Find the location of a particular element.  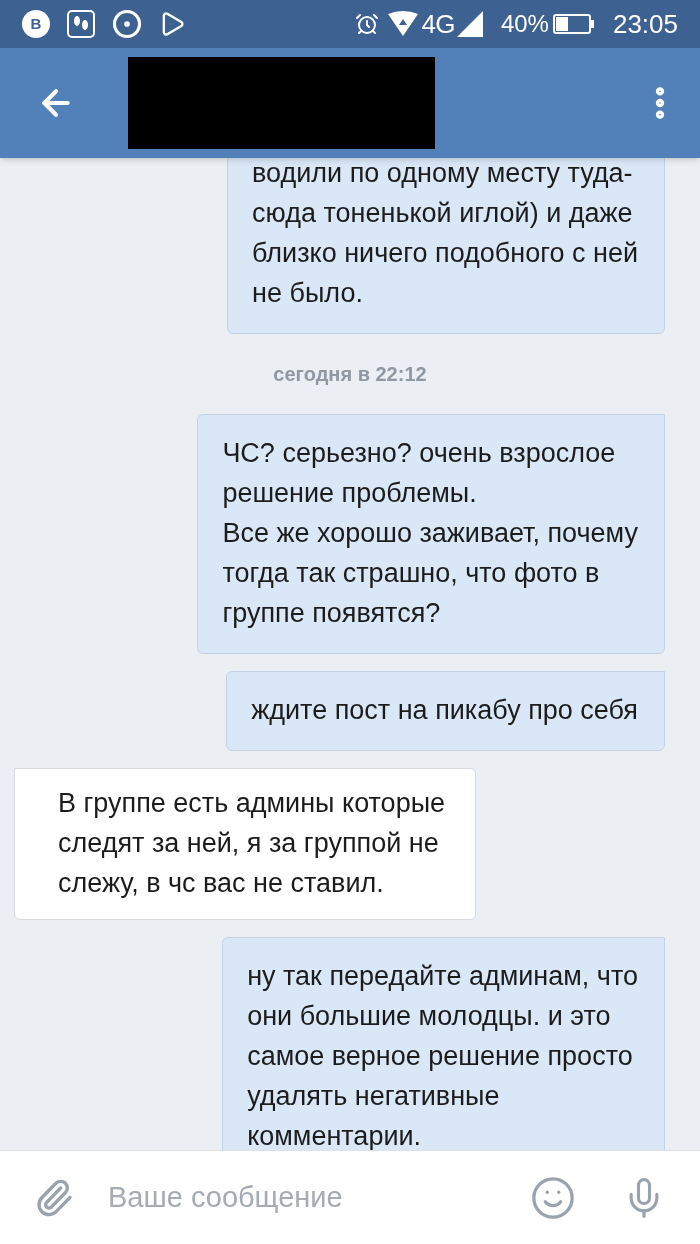

outgoing-message: ЧС? серьезно? очень взрослое решение проблемы. Все же хорошо заживает, почему тогда так страшно, что фото в группе появятся? is located at coordinates (431, 534).